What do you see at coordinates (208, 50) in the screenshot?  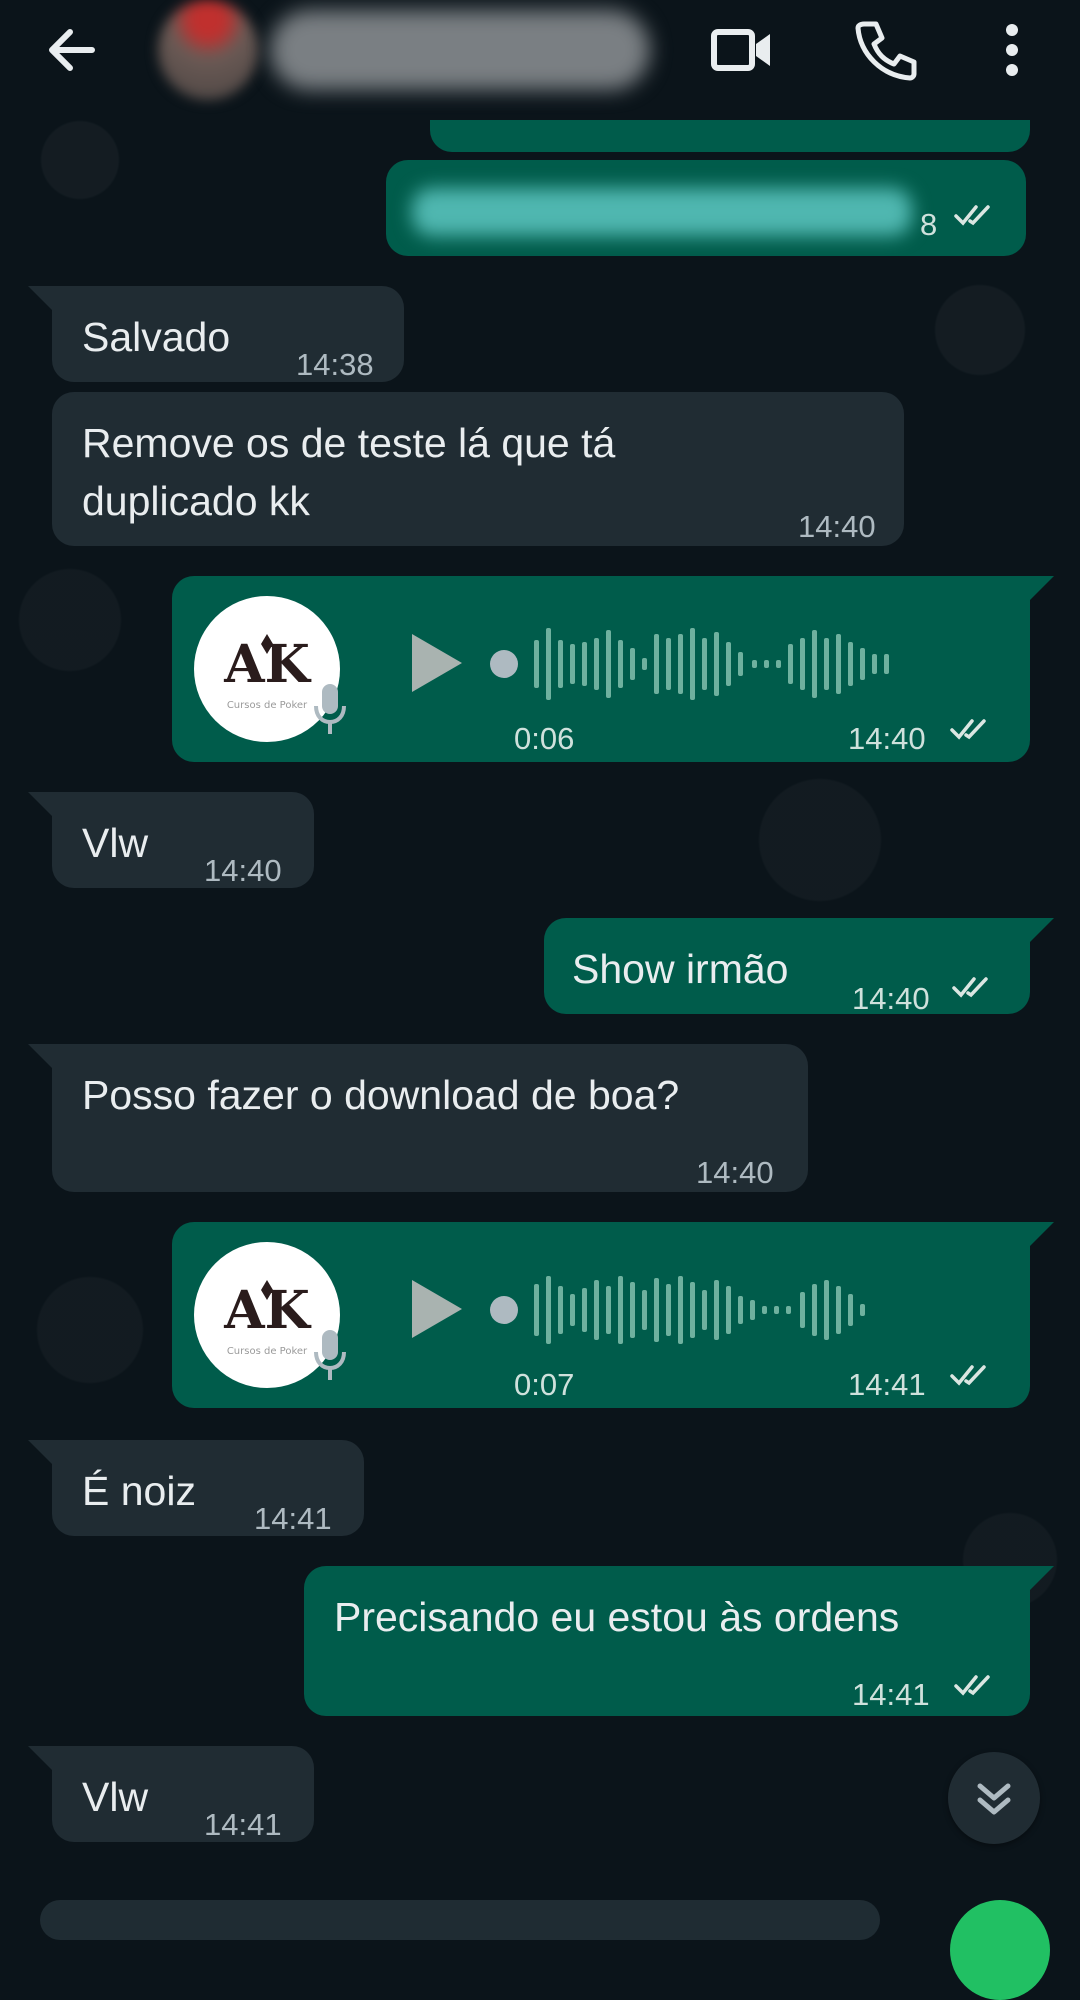 I see `contact-avatar` at bounding box center [208, 50].